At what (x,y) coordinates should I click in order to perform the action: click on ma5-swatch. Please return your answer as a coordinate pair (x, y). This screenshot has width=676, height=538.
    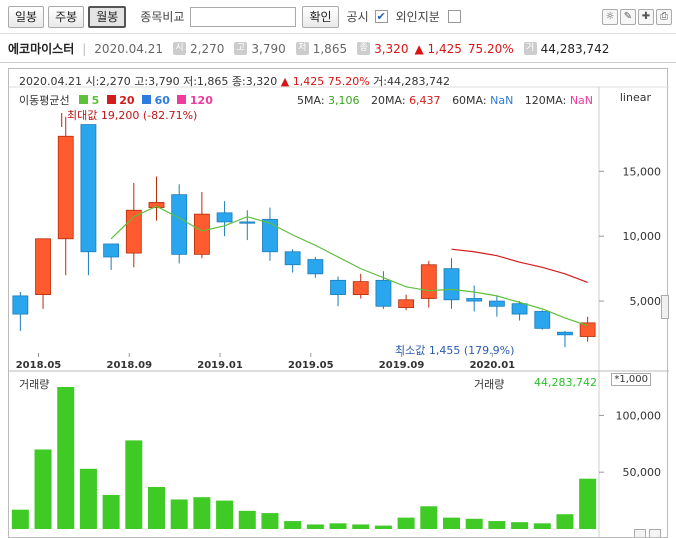
    Looking at the image, I should click on (84, 99).